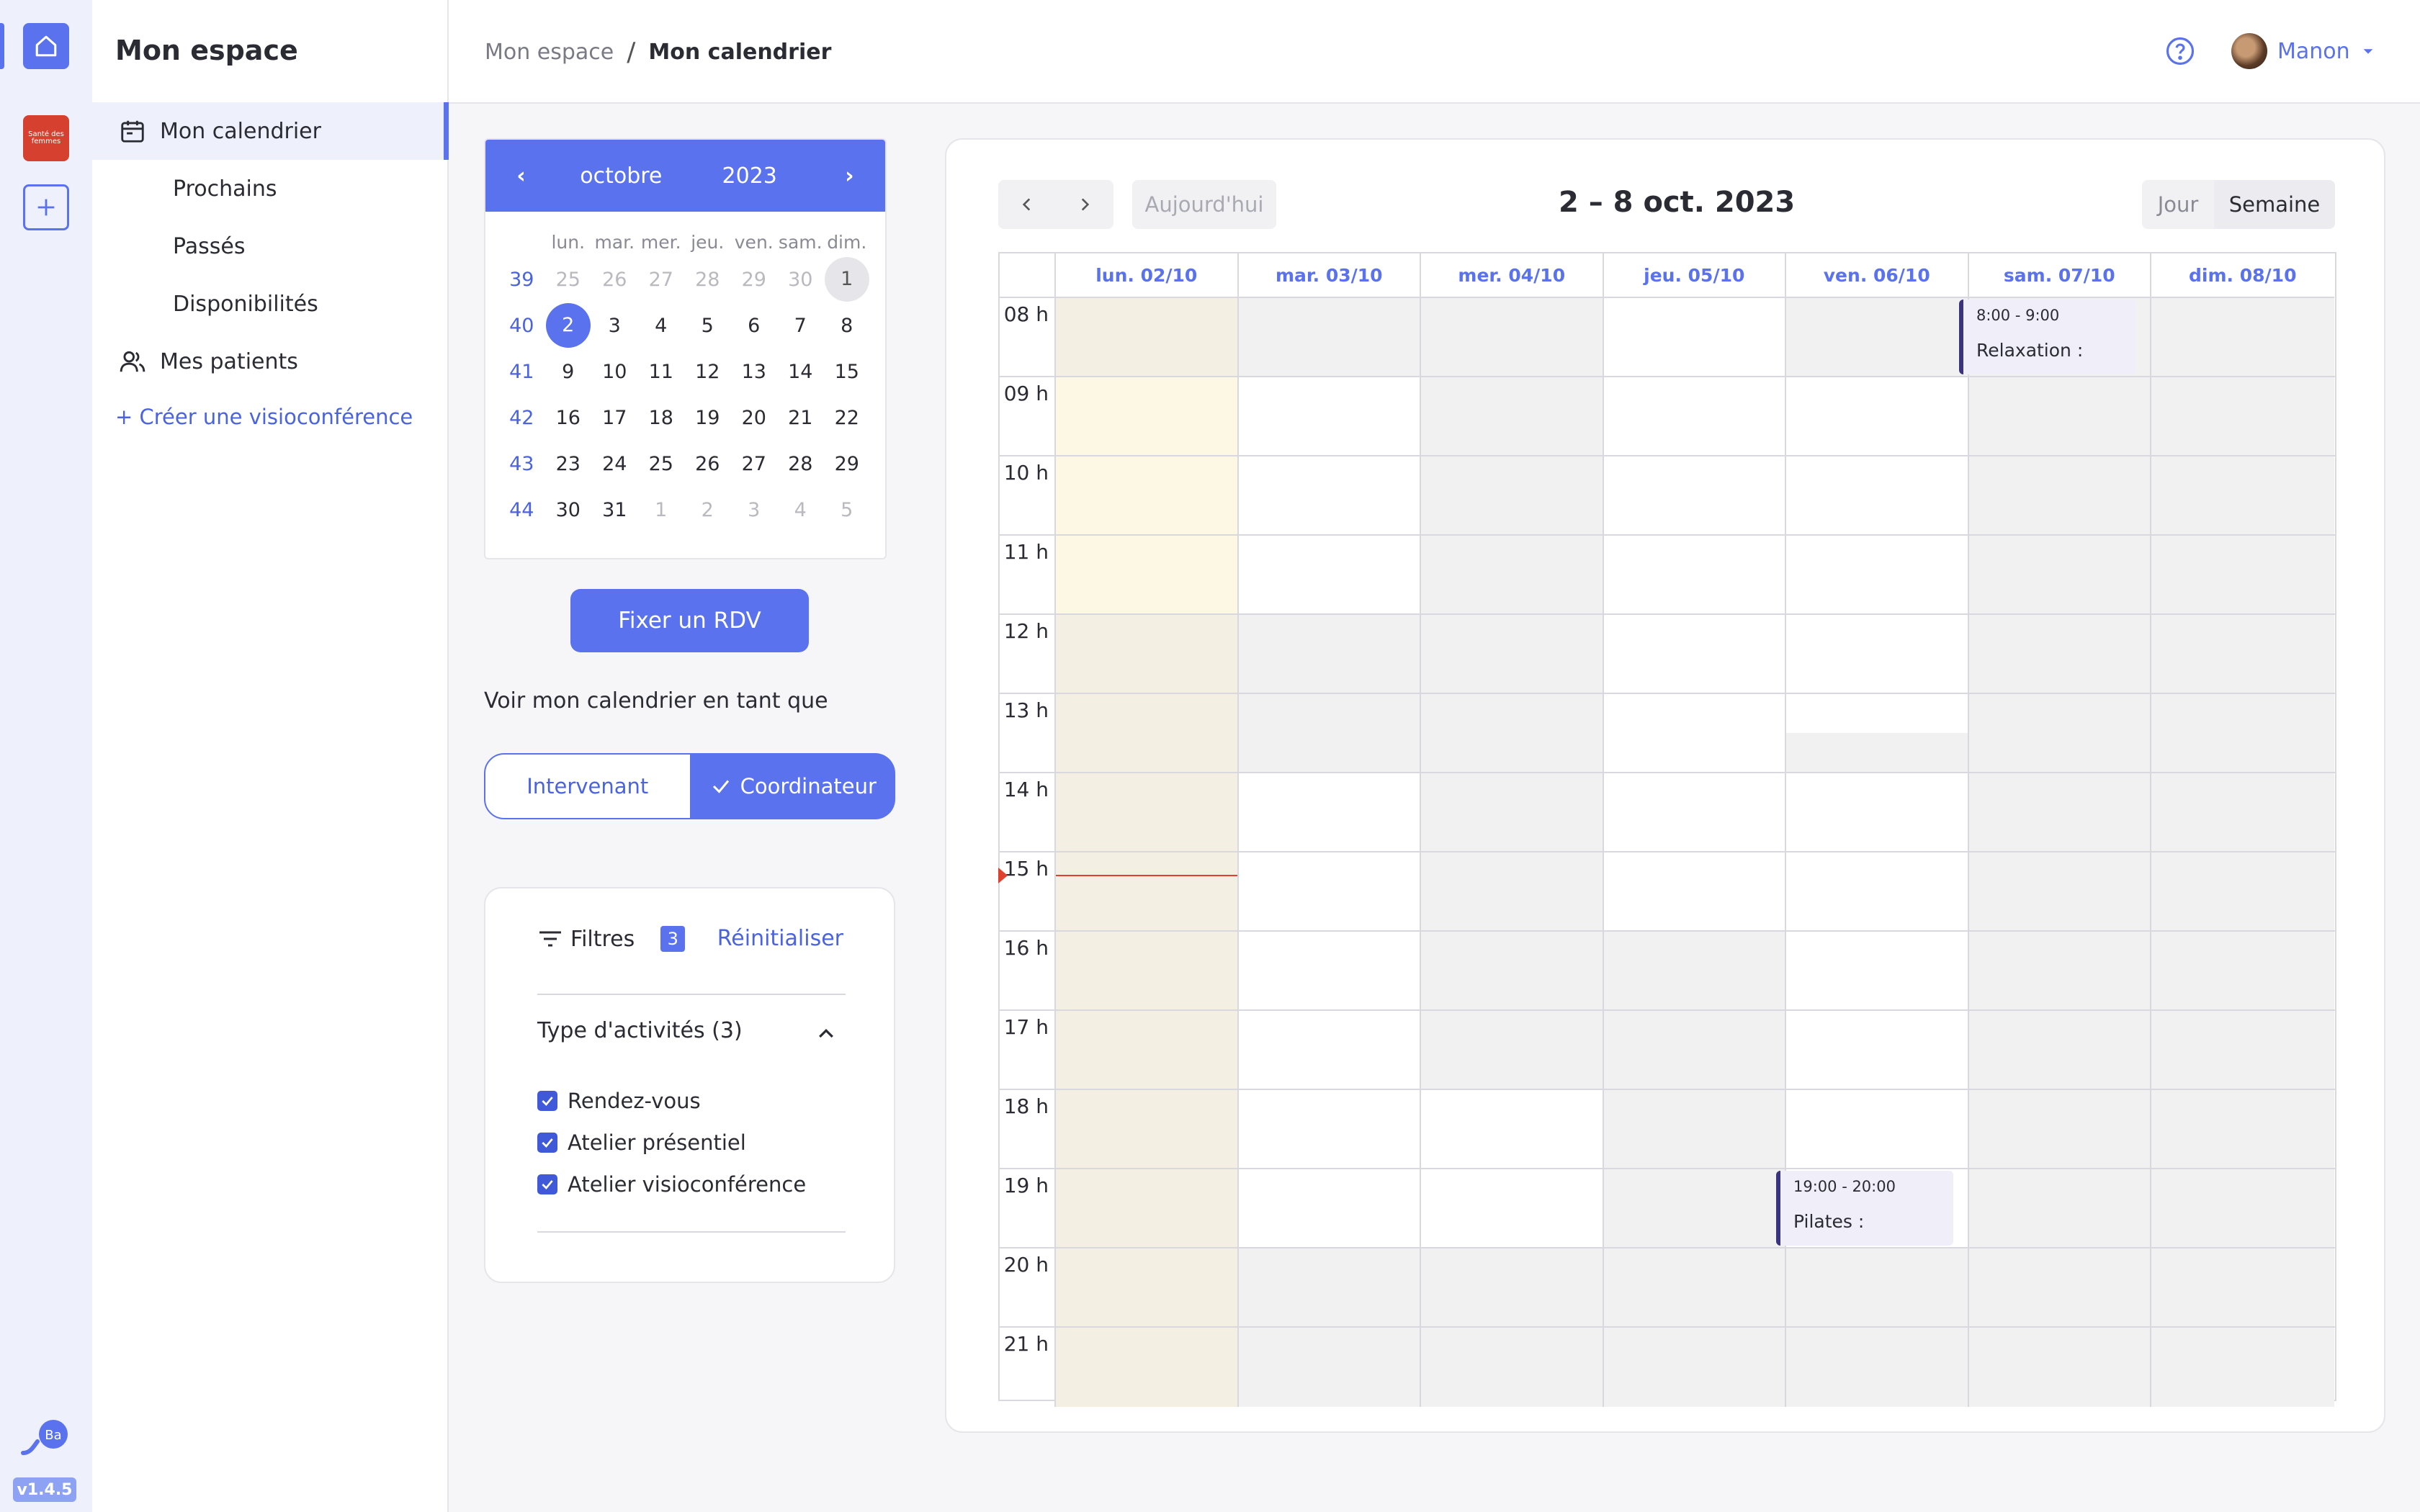 The width and height of the screenshot is (2420, 1512). Describe the element at coordinates (661, 326) in the screenshot. I see `day-cell: 4` at that location.